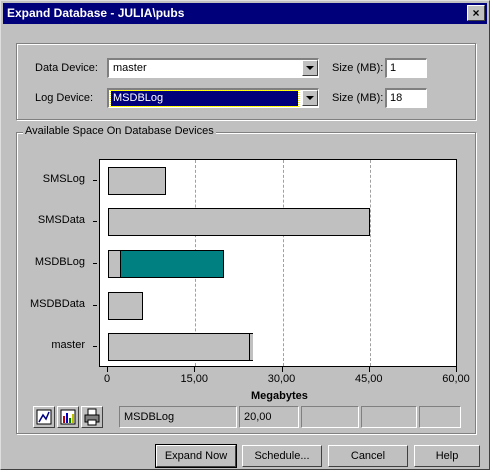 The image size is (492, 472). I want to click on print-icon, so click(92, 417).